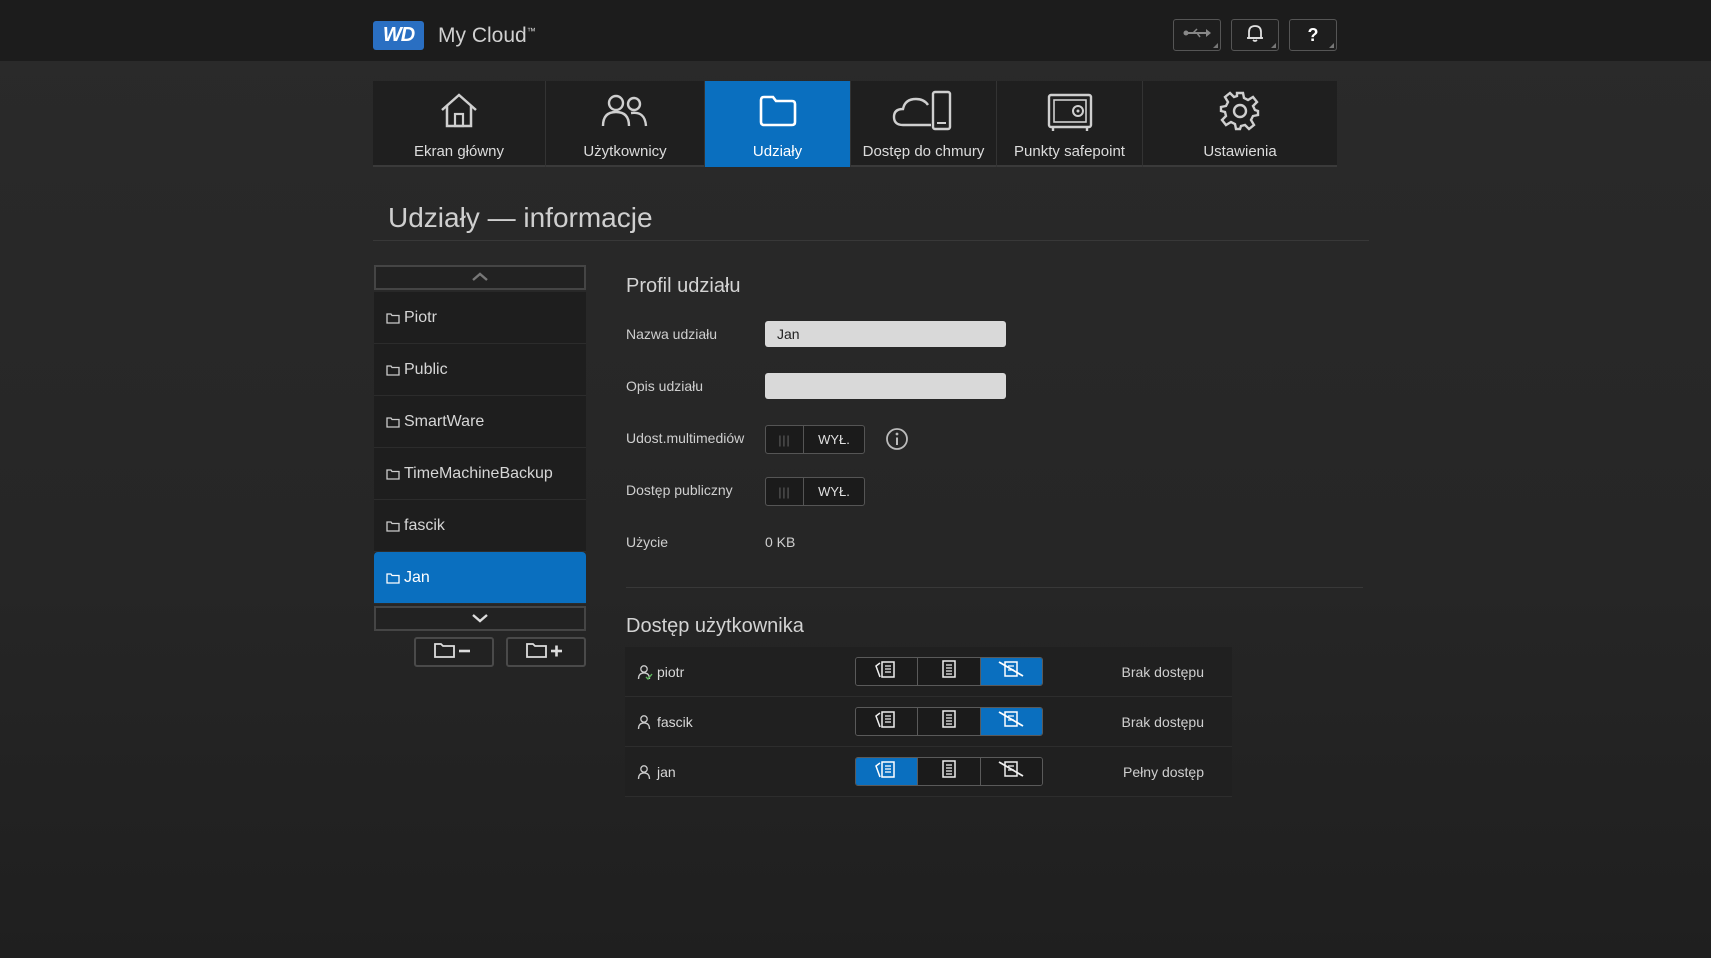  What do you see at coordinates (426, 369) in the screenshot?
I see `share-item-label: Public` at bounding box center [426, 369].